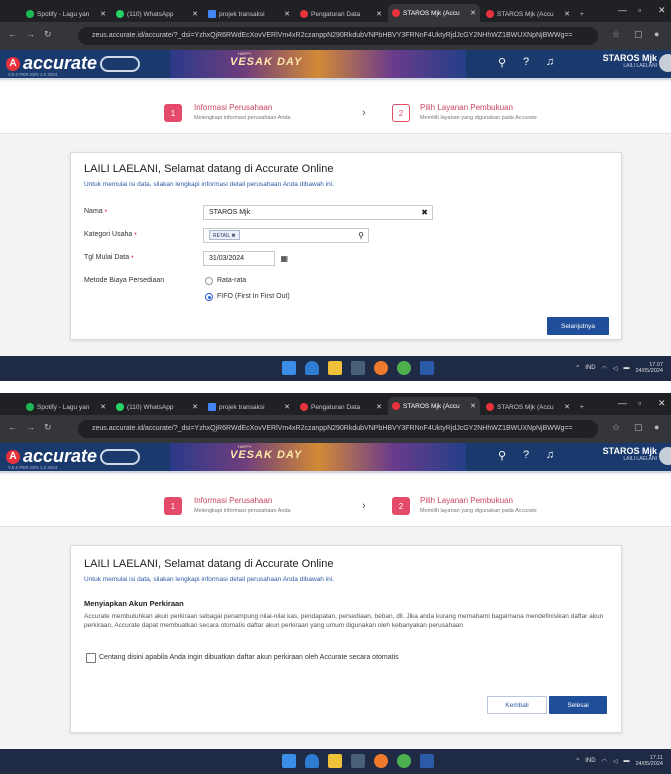 Image resolution: width=671 pixels, height=774 pixels. Describe the element at coordinates (318, 212) in the screenshot. I see `nama-input: STAROS Mjk ✖` at that location.